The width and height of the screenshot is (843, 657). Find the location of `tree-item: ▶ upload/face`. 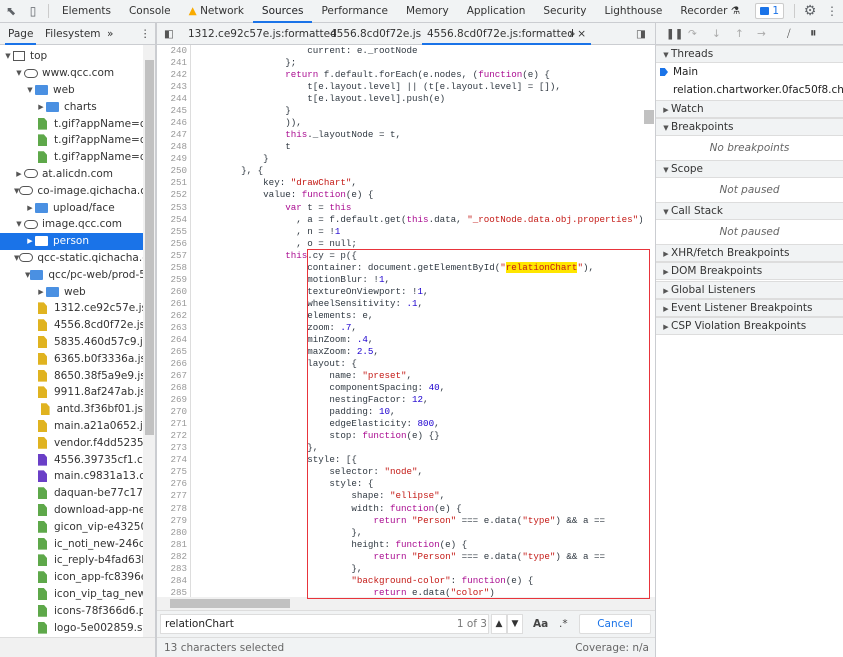

tree-item: ▶ upload/face is located at coordinates (71, 207).